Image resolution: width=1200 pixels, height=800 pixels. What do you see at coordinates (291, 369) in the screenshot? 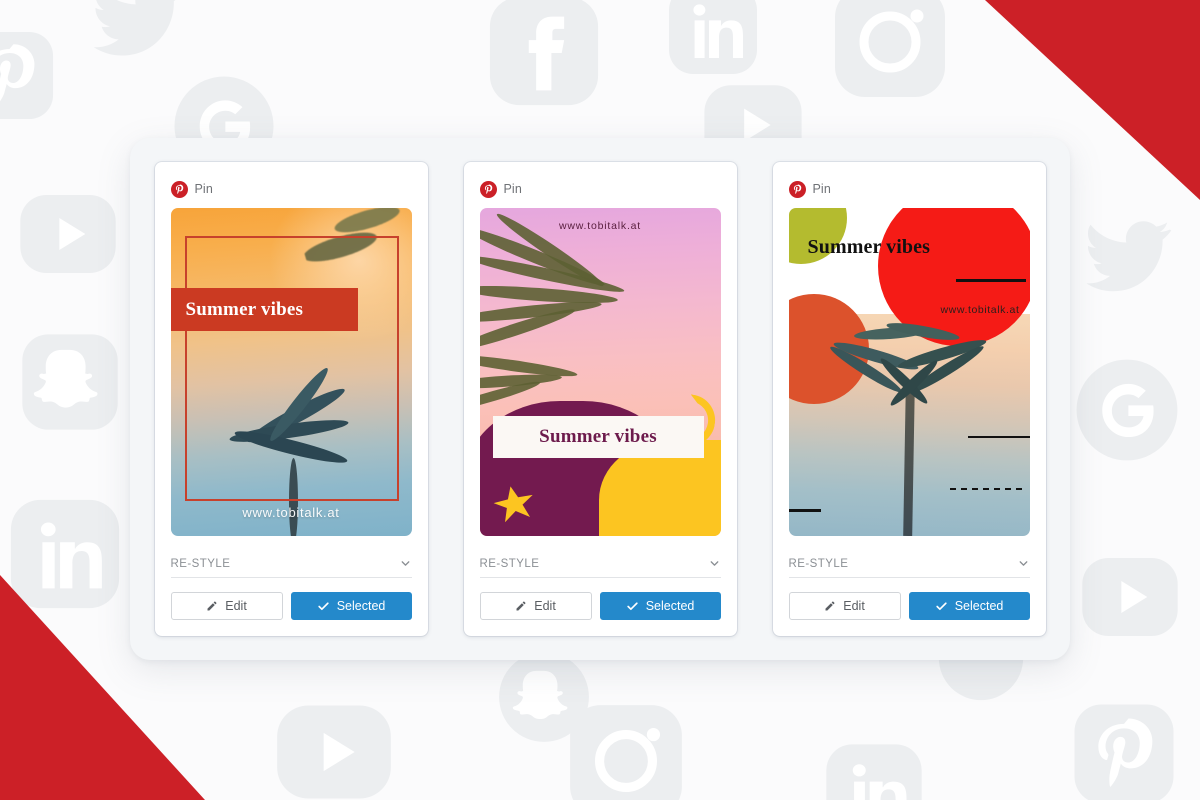
I see `creative-frame` at bounding box center [291, 369].